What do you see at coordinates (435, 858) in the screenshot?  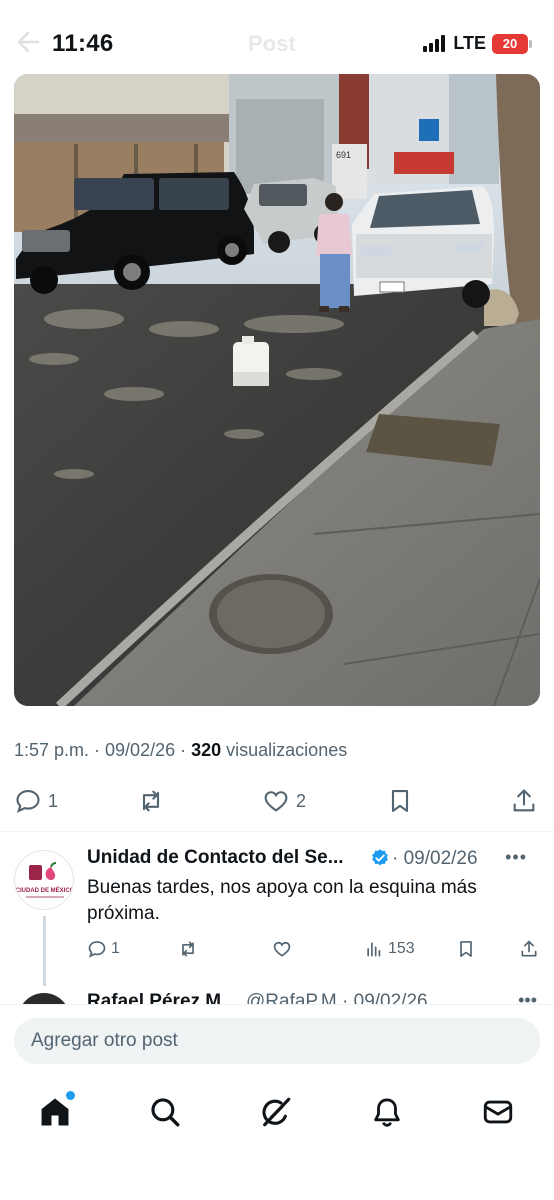 I see `reply-date: · 09/02/26` at bounding box center [435, 858].